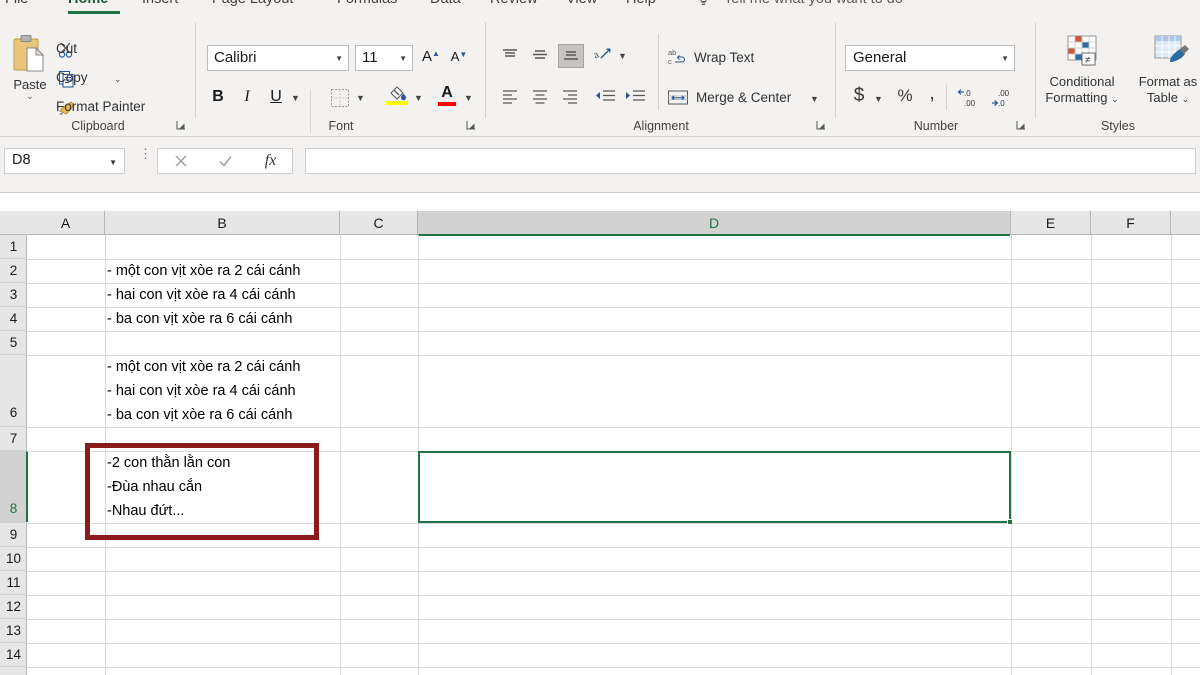 This screenshot has height=675, width=1200. What do you see at coordinates (64, 161) in the screenshot?
I see `name-box: D8 ▼` at bounding box center [64, 161].